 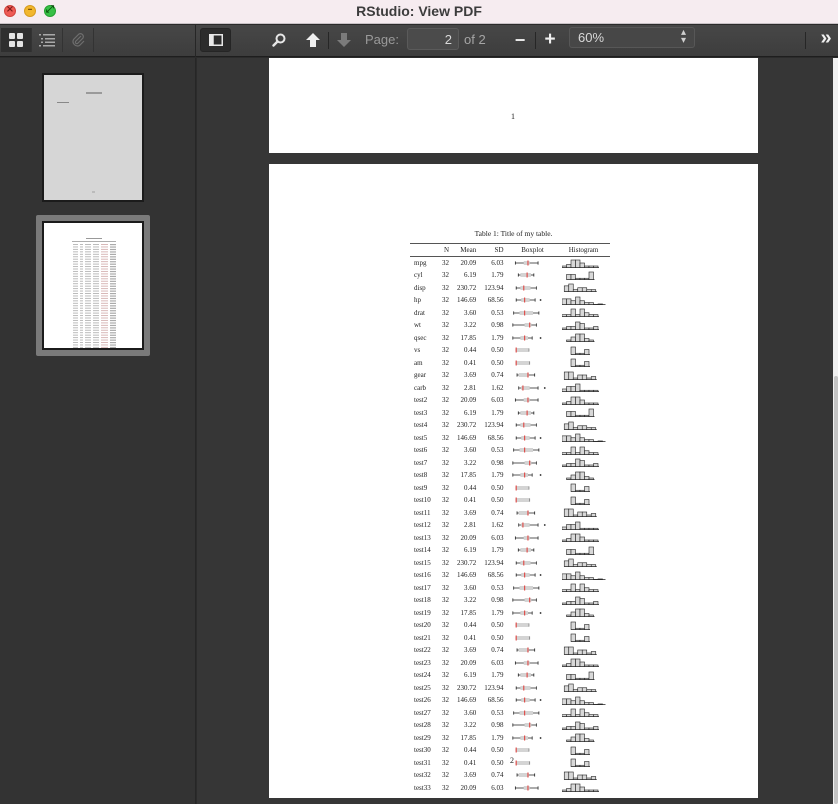 What do you see at coordinates (382, 39) in the screenshot?
I see `page-label: Page:` at bounding box center [382, 39].